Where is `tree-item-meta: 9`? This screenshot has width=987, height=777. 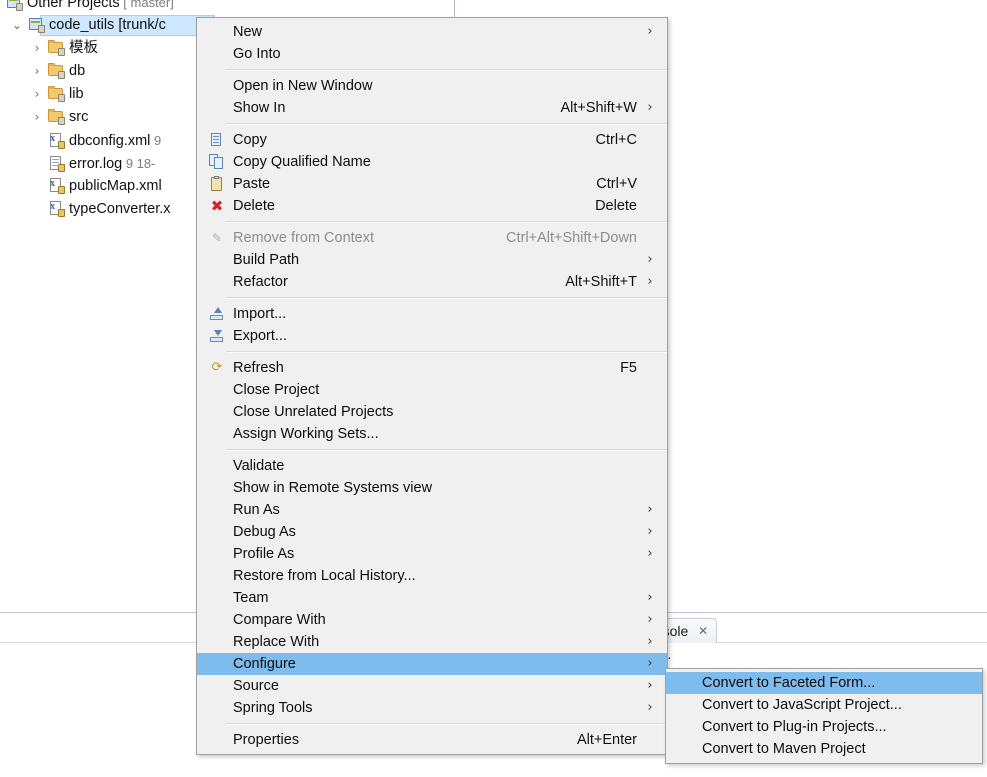
tree-item-meta: 9 is located at coordinates (156, 140).